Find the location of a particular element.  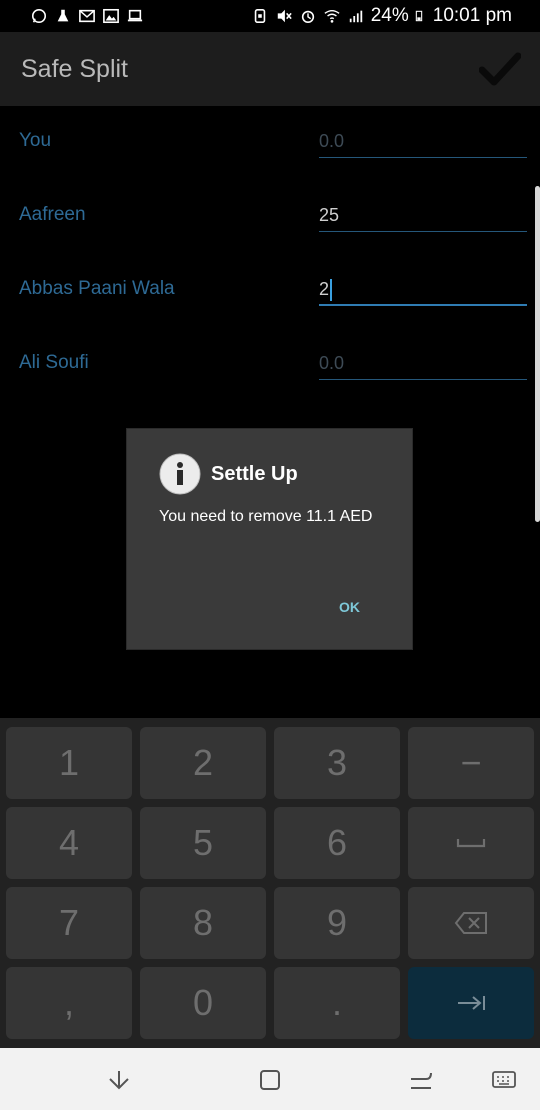

dialog-header: Settle Up is located at coordinates (228, 474).